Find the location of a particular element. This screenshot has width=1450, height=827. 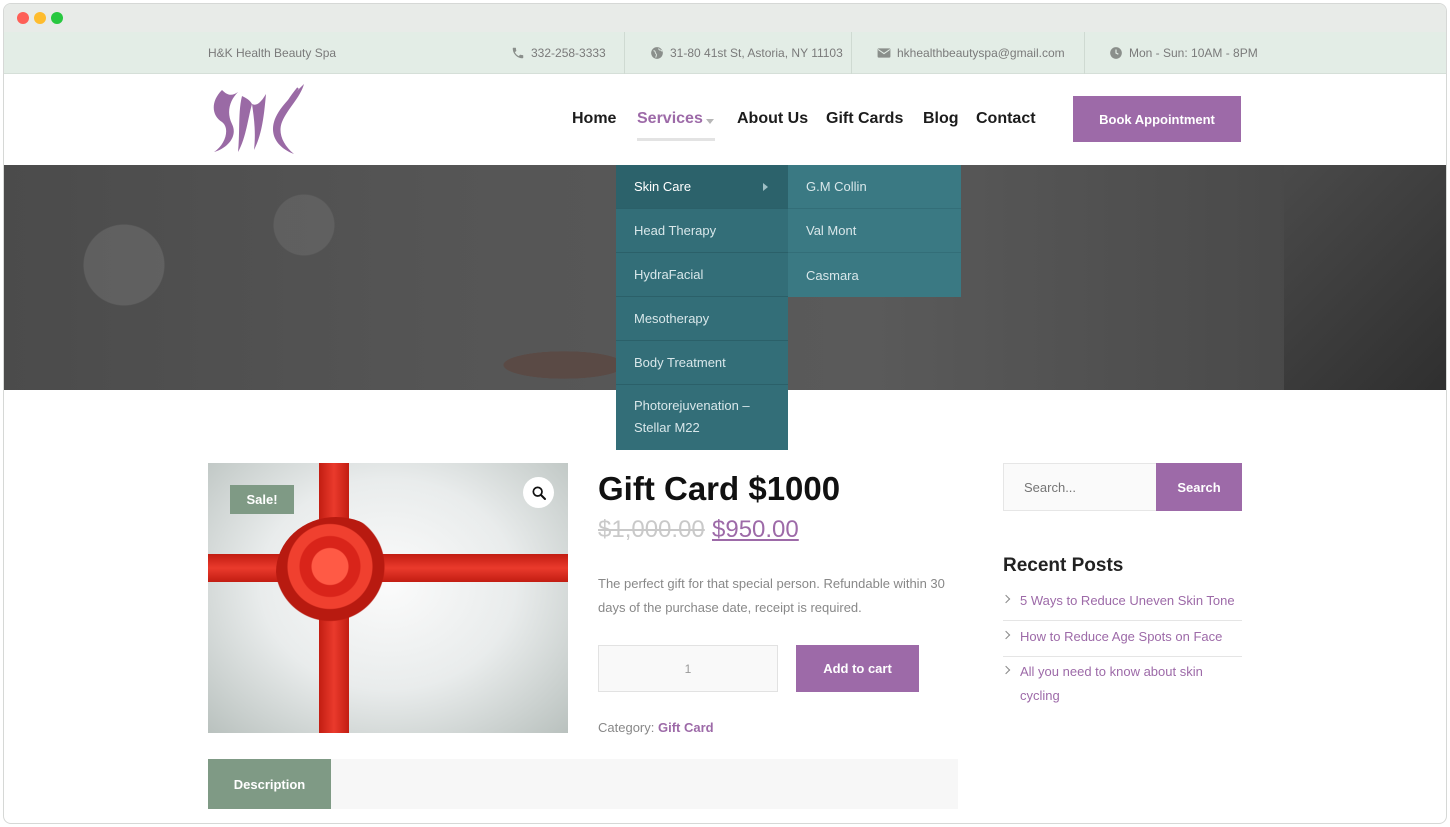

envelope-icon is located at coordinates (884, 53).